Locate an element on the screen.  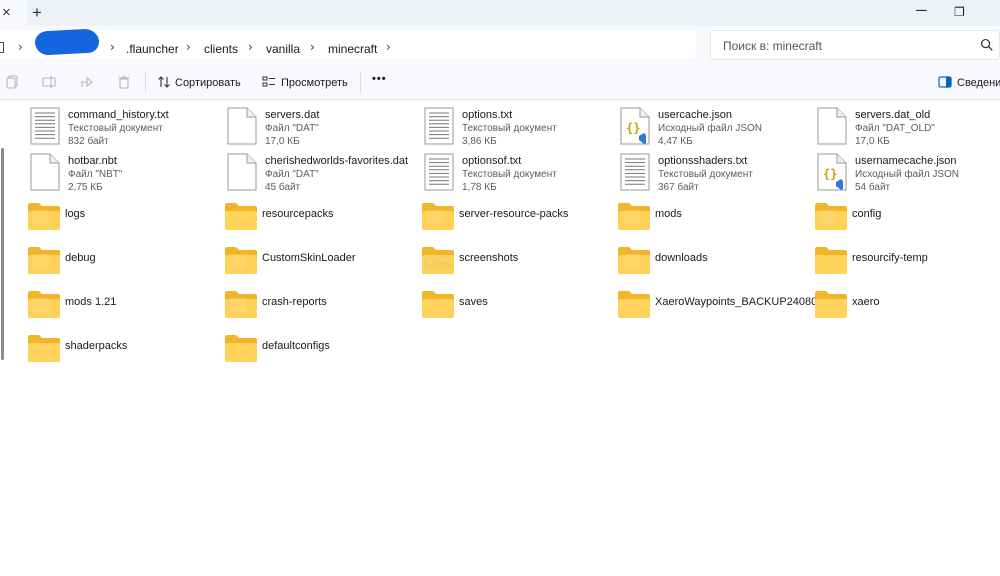
folder-item: CustomSkinLoader is located at coordinates (322, 267).